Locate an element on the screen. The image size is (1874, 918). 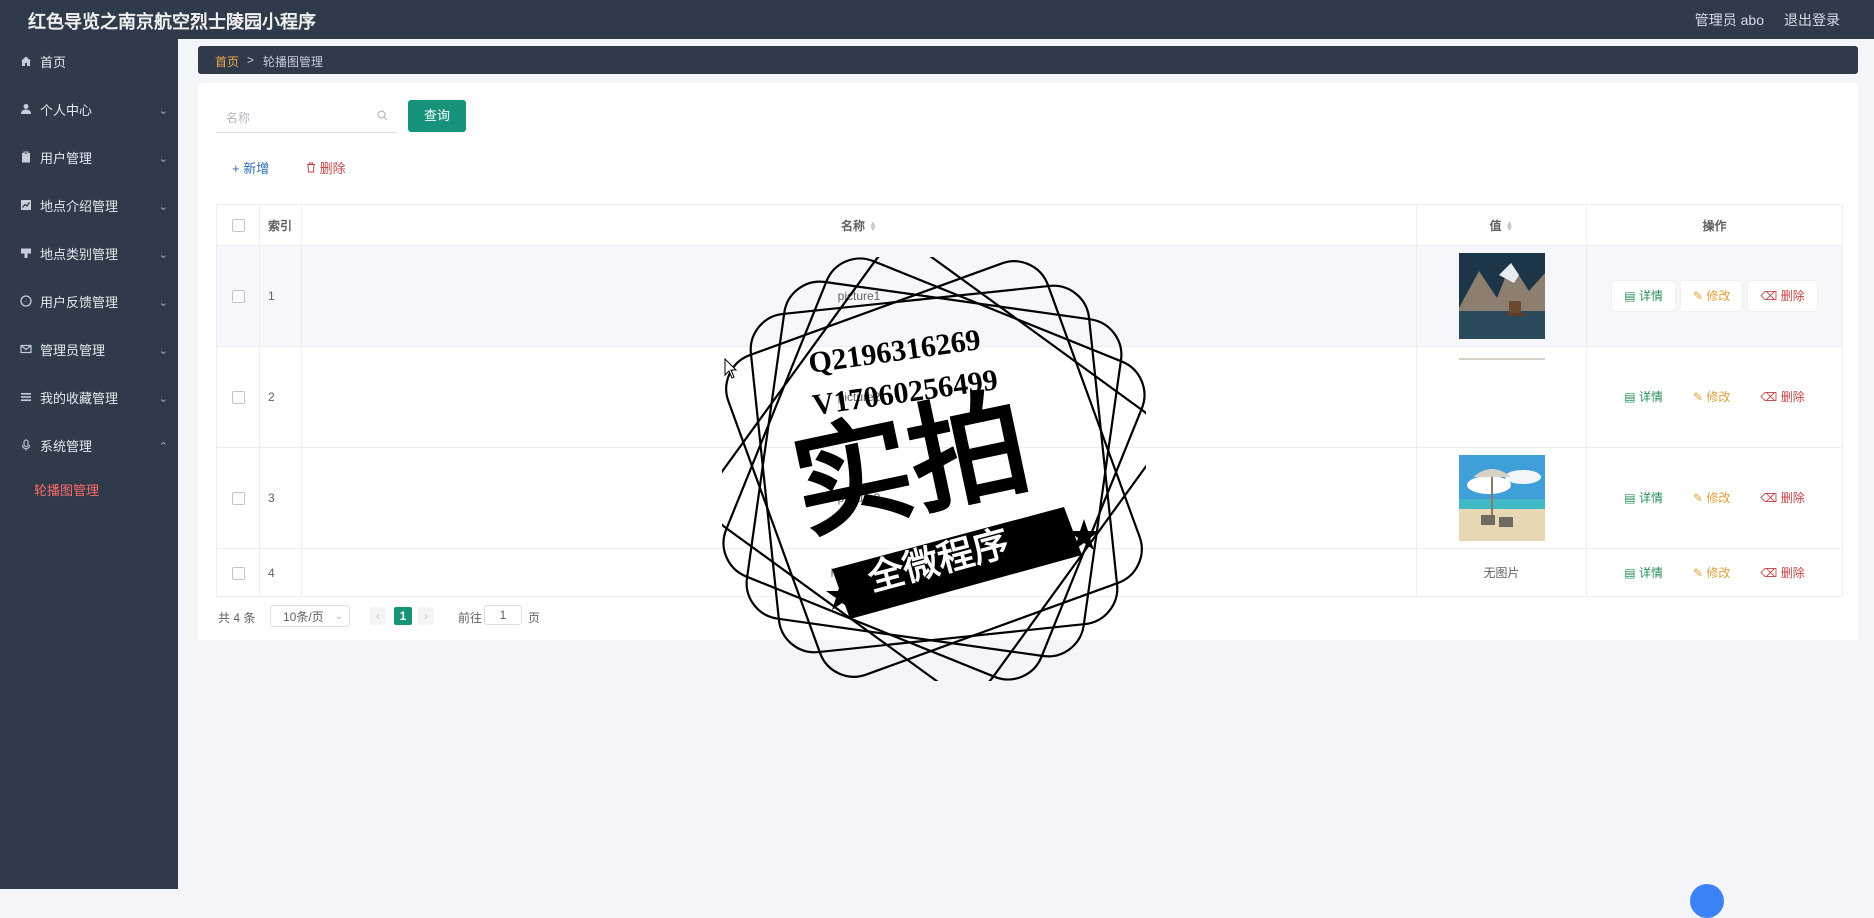
page-number-current: 1 is located at coordinates (403, 616).